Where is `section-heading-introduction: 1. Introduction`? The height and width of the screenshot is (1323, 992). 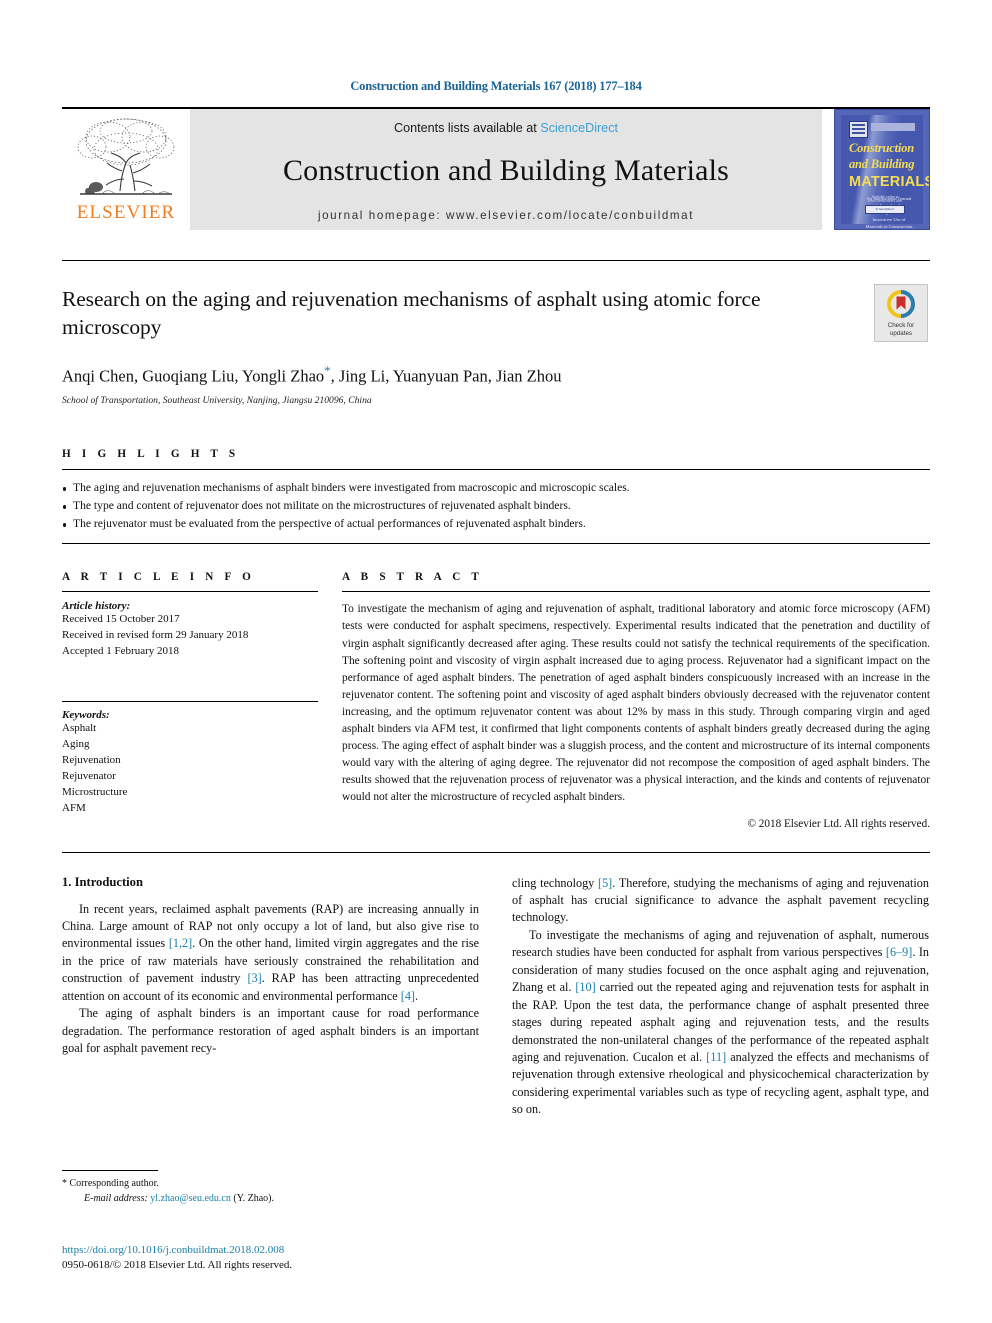 section-heading-introduction: 1. Introduction is located at coordinates (102, 881).